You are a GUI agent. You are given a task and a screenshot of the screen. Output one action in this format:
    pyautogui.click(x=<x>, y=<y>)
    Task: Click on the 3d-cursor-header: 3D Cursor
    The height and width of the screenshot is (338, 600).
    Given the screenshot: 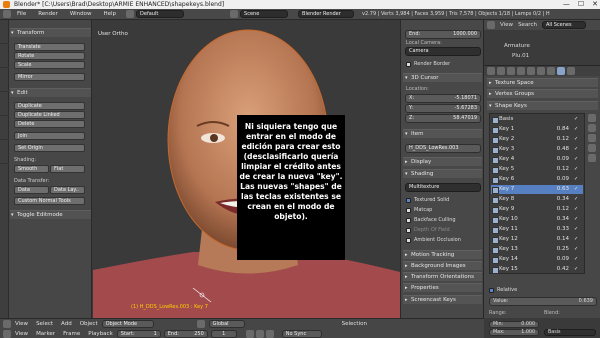 What is the action you would take?
    pyautogui.click(x=442, y=77)
    